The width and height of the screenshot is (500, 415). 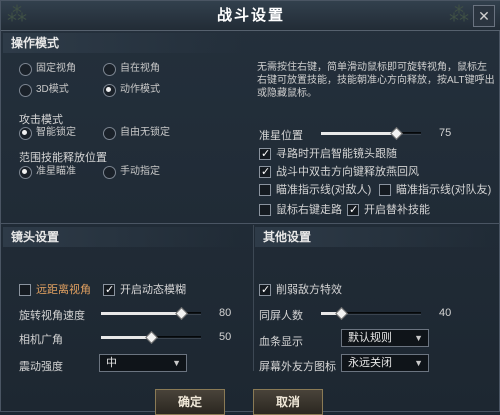 I want to click on rotate-speed-slider, so click(x=151, y=313).